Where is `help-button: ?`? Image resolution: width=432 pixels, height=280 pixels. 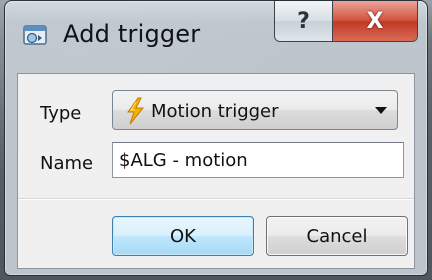 help-button: ? is located at coordinates (304, 21).